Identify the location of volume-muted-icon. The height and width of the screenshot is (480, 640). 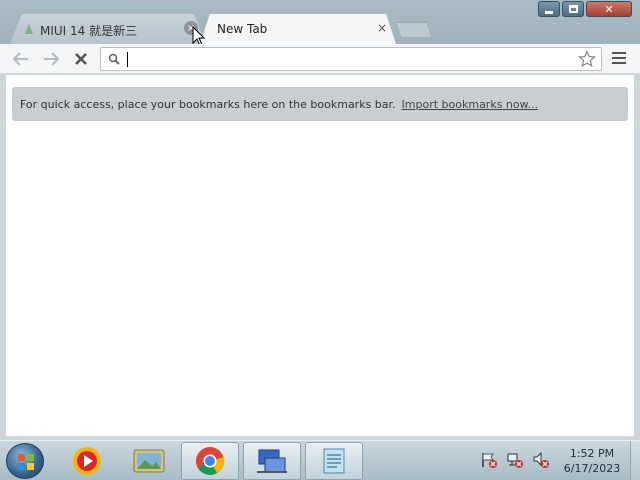
(541, 460).